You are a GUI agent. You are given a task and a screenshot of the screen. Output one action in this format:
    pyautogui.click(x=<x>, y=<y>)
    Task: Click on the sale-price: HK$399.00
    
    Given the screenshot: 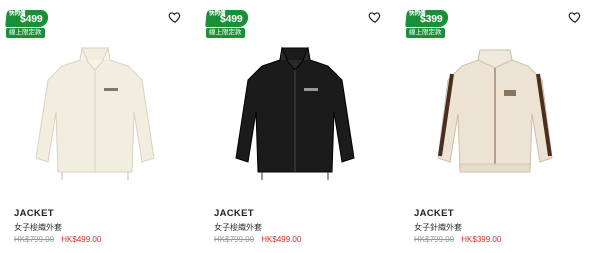 What is the action you would take?
    pyautogui.click(x=481, y=239)
    